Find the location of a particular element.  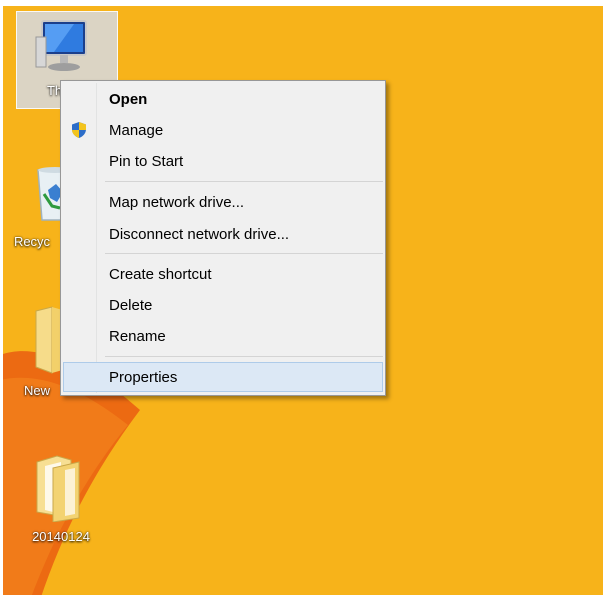

uac-shield-icon is located at coordinates (79, 130).